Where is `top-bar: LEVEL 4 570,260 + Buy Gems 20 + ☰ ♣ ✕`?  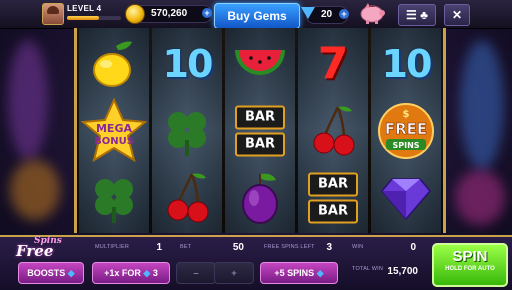 top-bar: LEVEL 4 570,260 + Buy Gems 20 + ☰ ♣ ✕ is located at coordinates (256, 14).